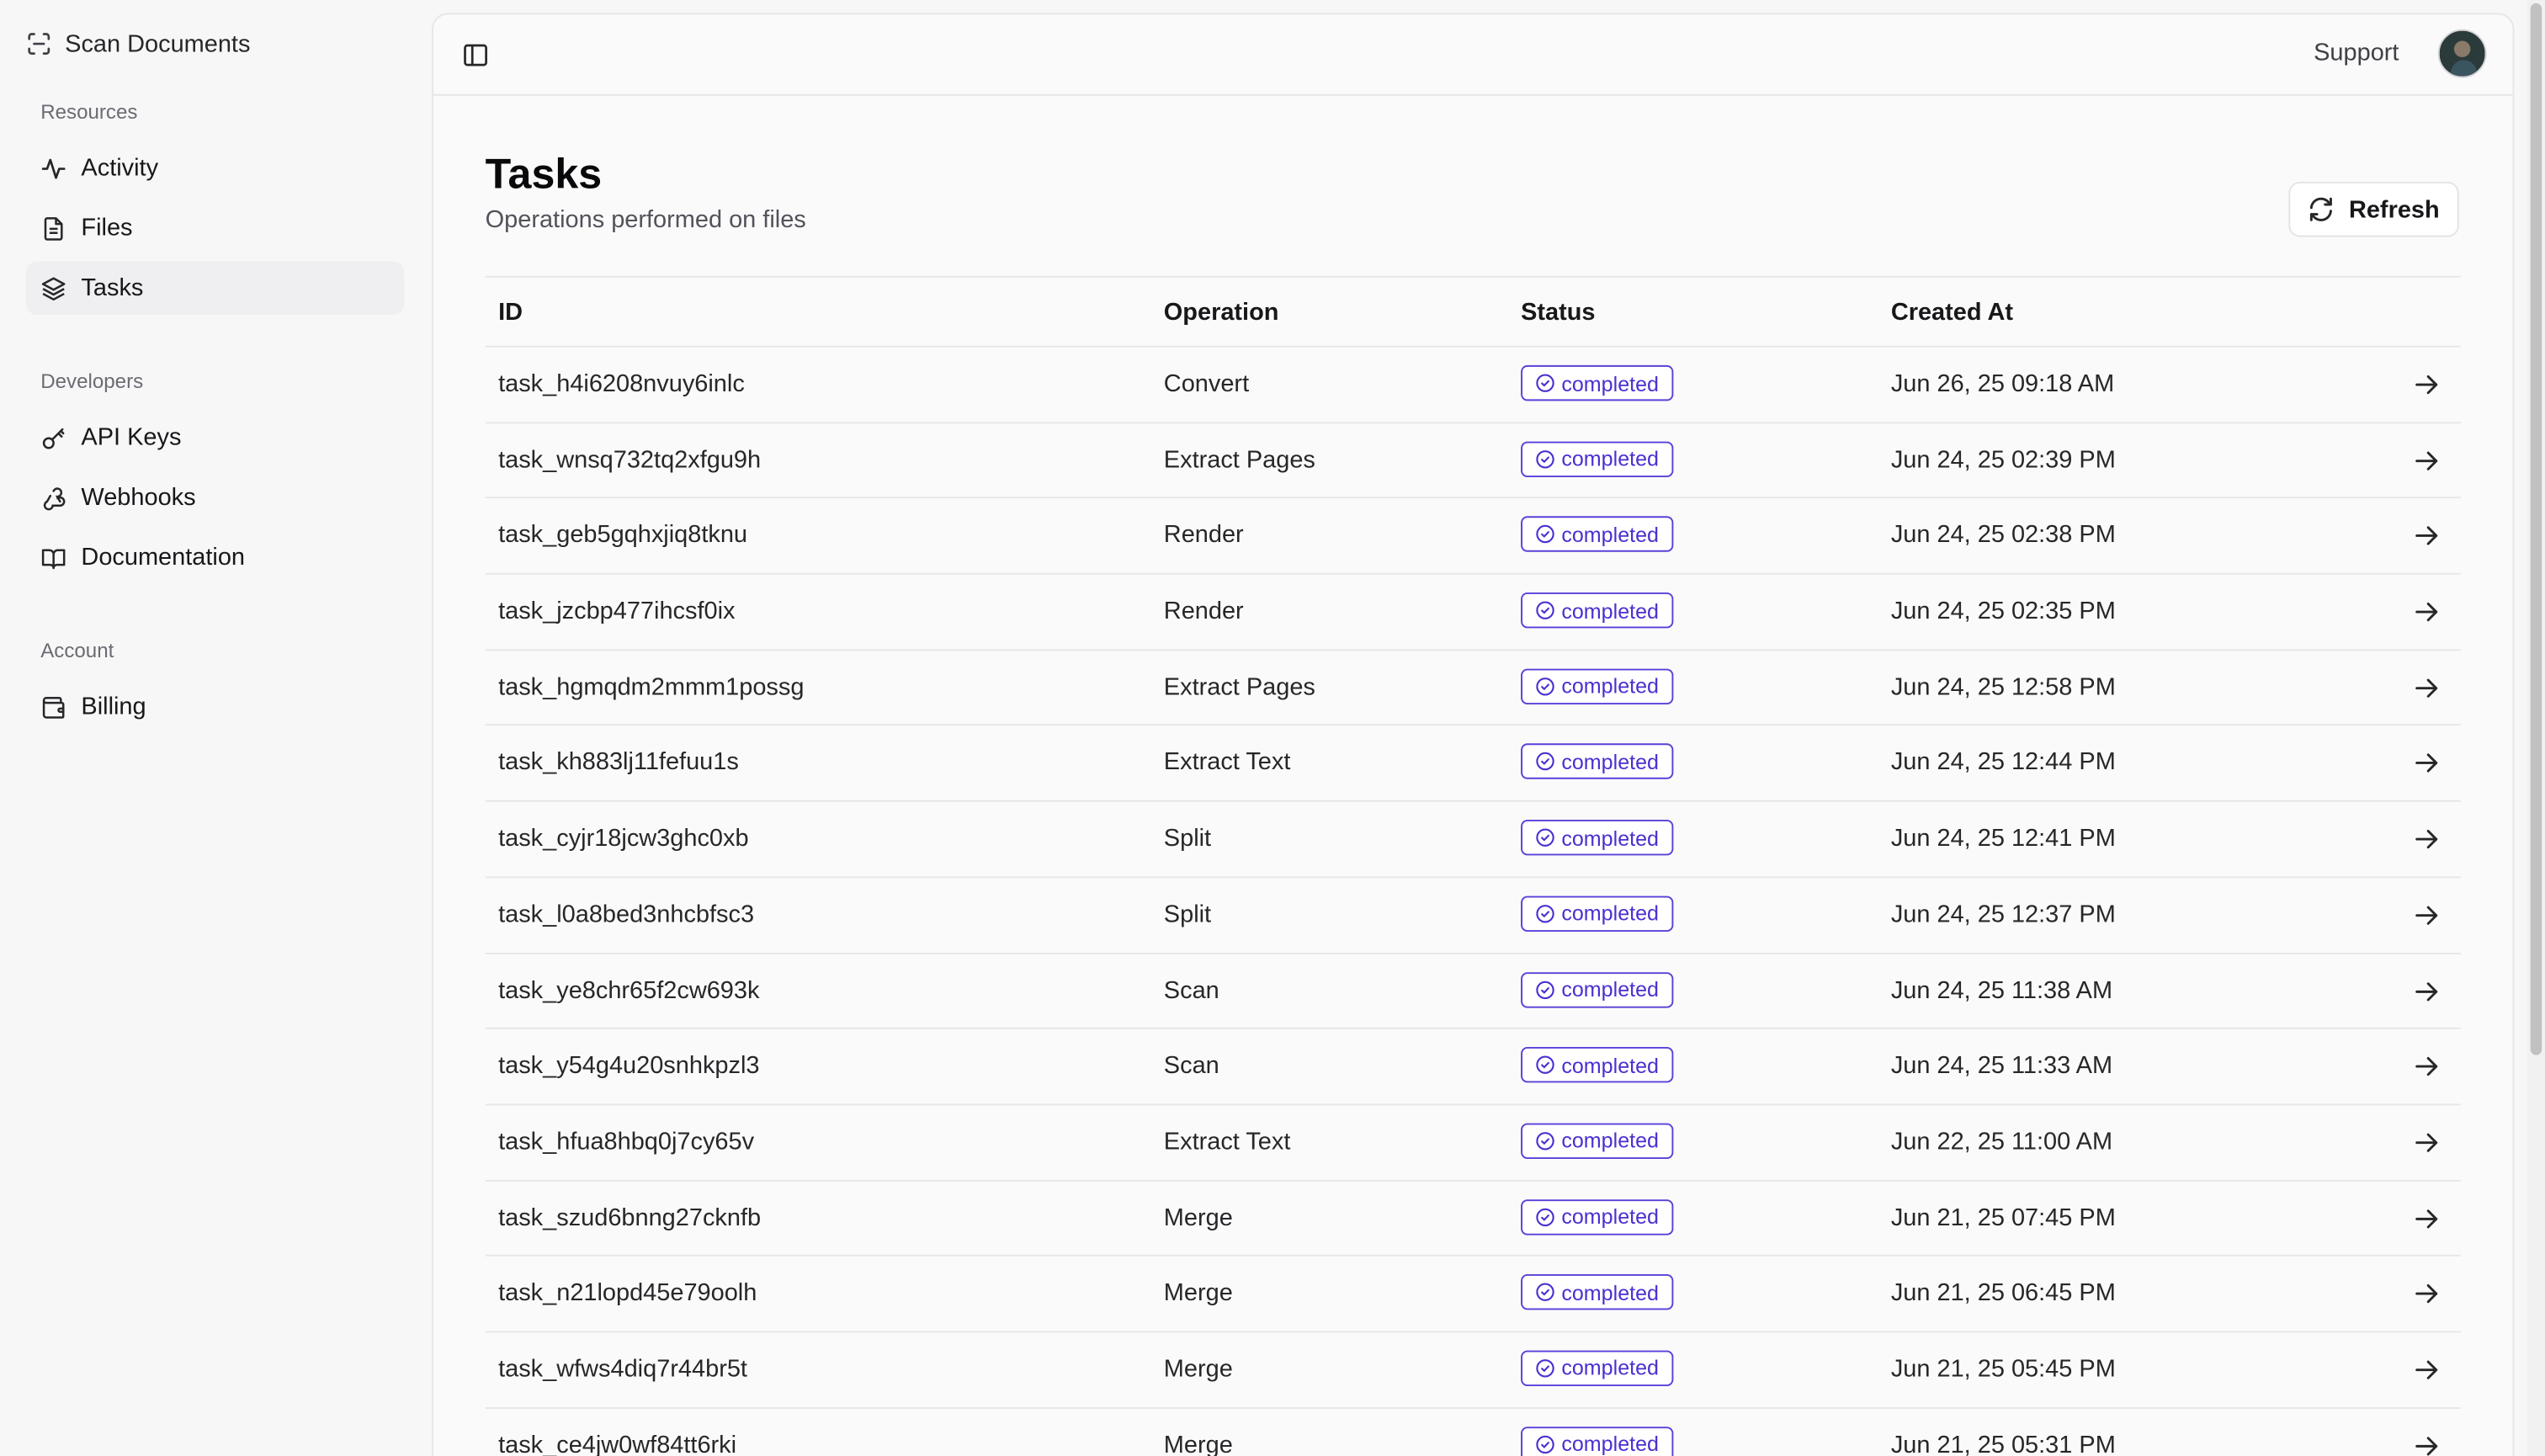  I want to click on sidebar-item-files: Files, so click(215, 228).